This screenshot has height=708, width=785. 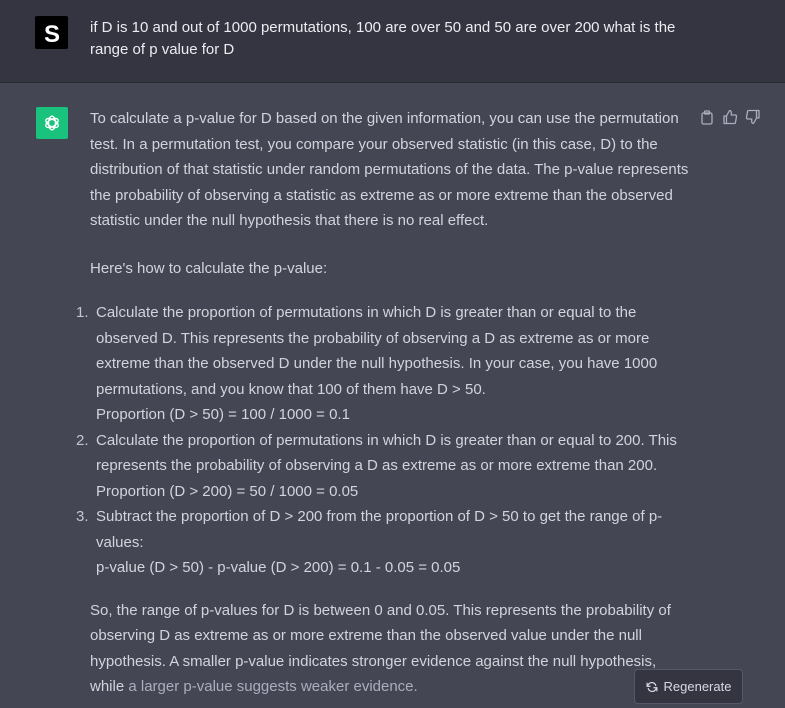 What do you see at coordinates (223, 414) in the screenshot?
I see `list-item-formula: Proportion (D > 50) = 100 / 1000 = 0.1` at bounding box center [223, 414].